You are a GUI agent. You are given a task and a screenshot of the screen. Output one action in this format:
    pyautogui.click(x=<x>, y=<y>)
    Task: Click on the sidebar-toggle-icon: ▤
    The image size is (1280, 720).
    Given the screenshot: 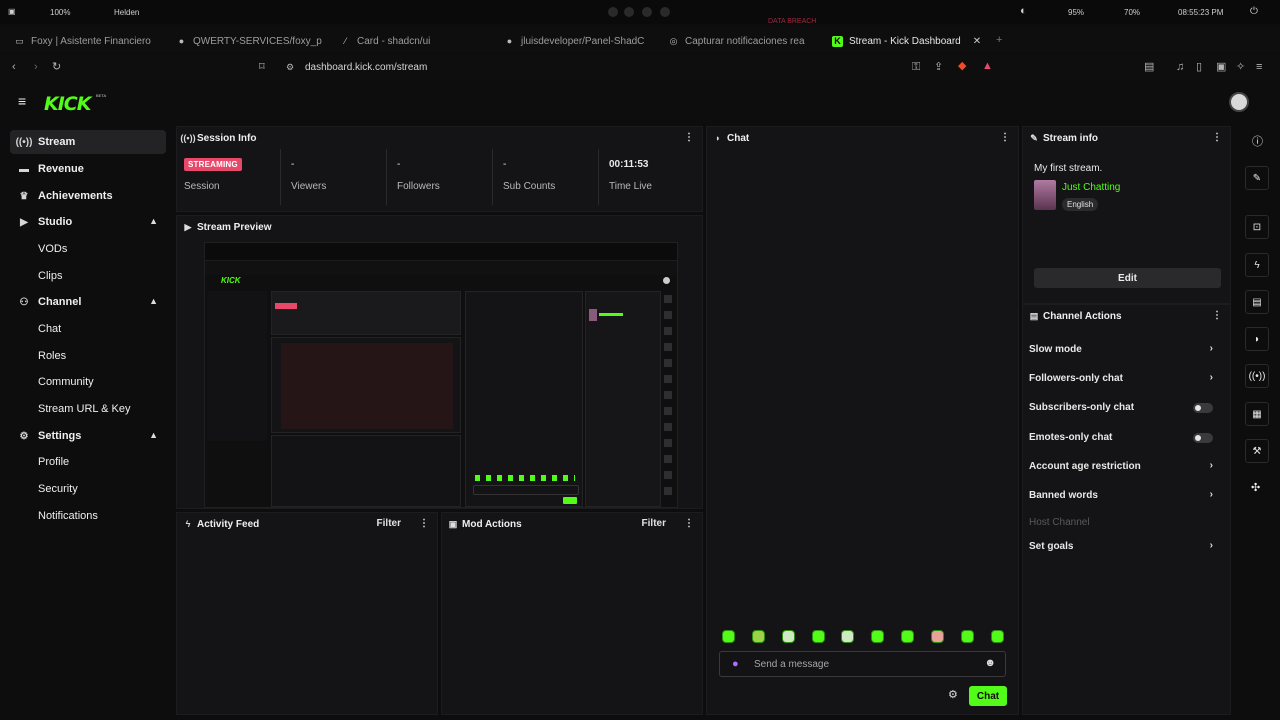 What is the action you would take?
    pyautogui.click(x=1149, y=67)
    